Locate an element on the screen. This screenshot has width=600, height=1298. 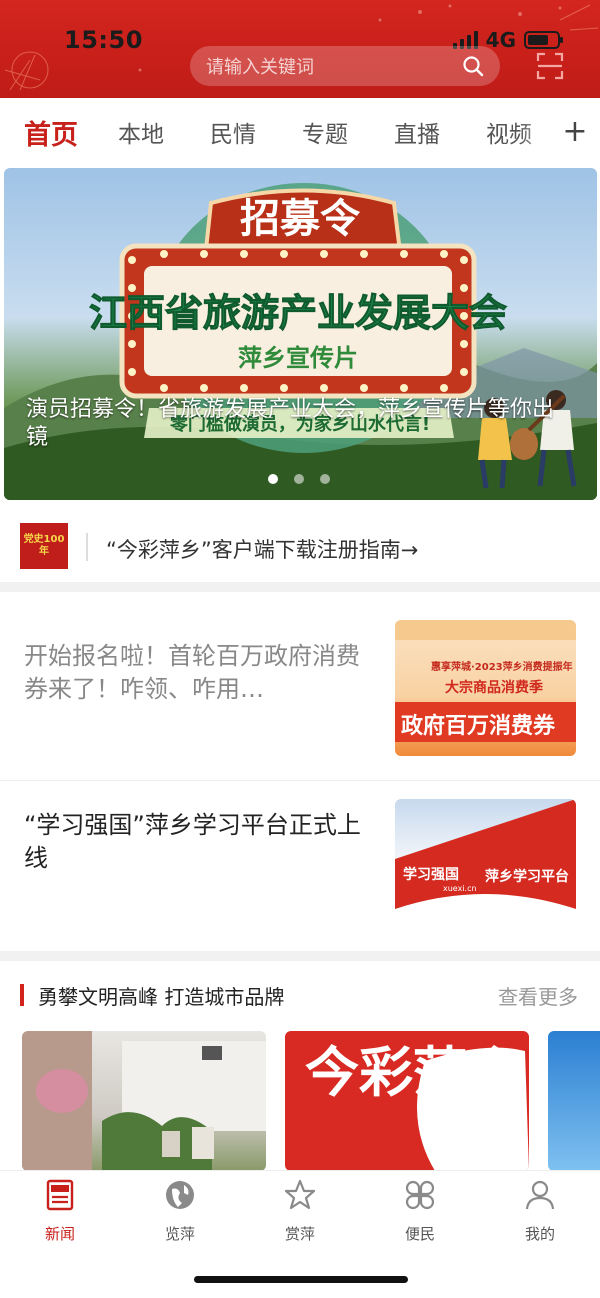
home-indicator is located at coordinates (301, 1279).